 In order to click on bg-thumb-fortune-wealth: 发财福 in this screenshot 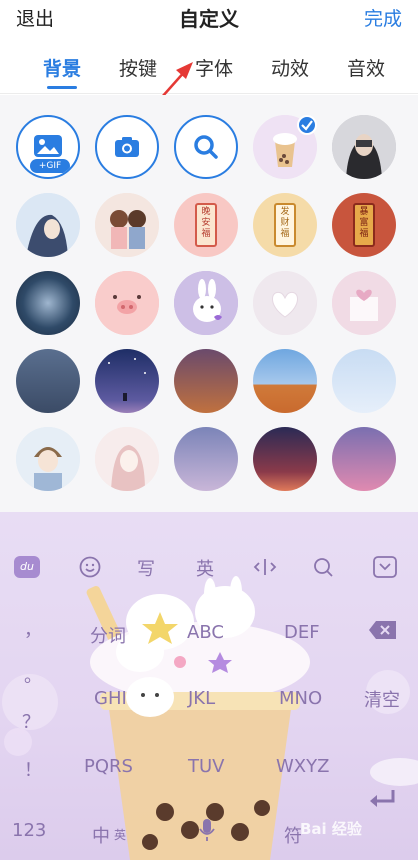, I will do `click(285, 225)`.